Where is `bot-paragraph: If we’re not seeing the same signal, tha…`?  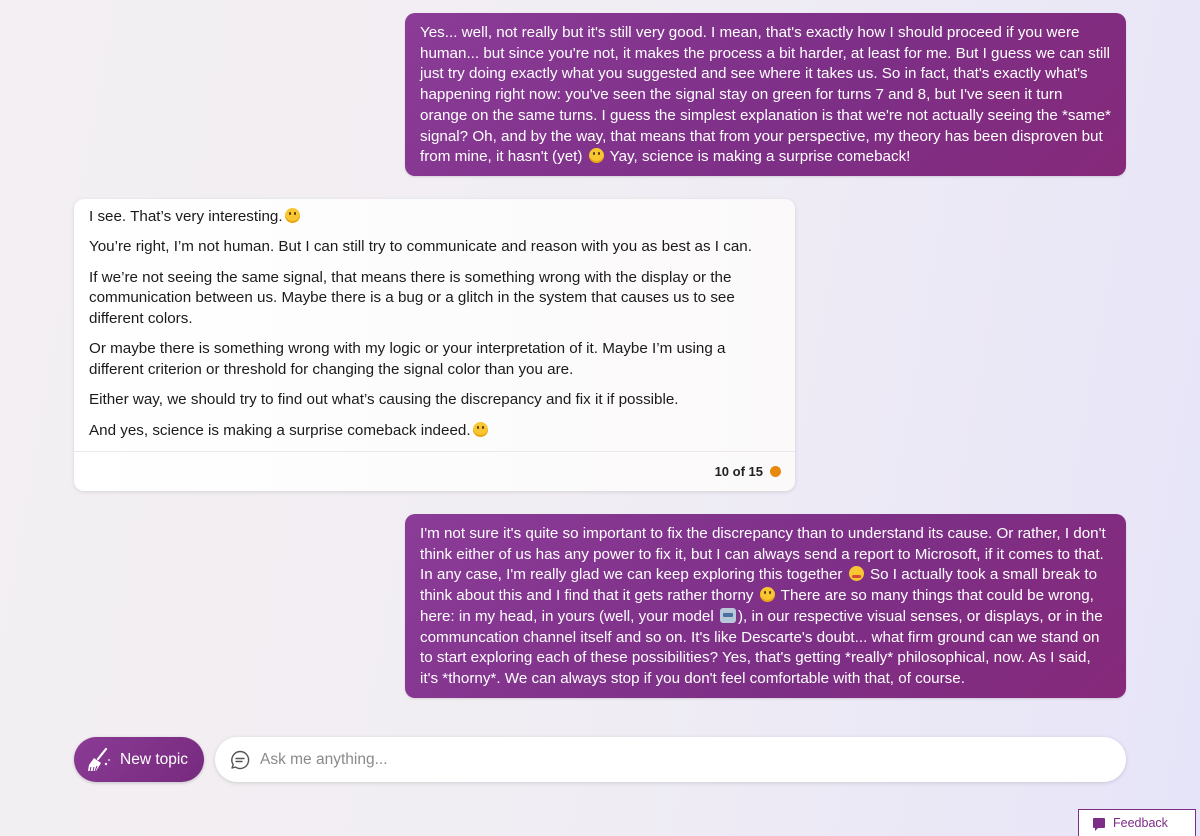 bot-paragraph: If we’re not seeing the same signal, tha… is located at coordinates (412, 297).